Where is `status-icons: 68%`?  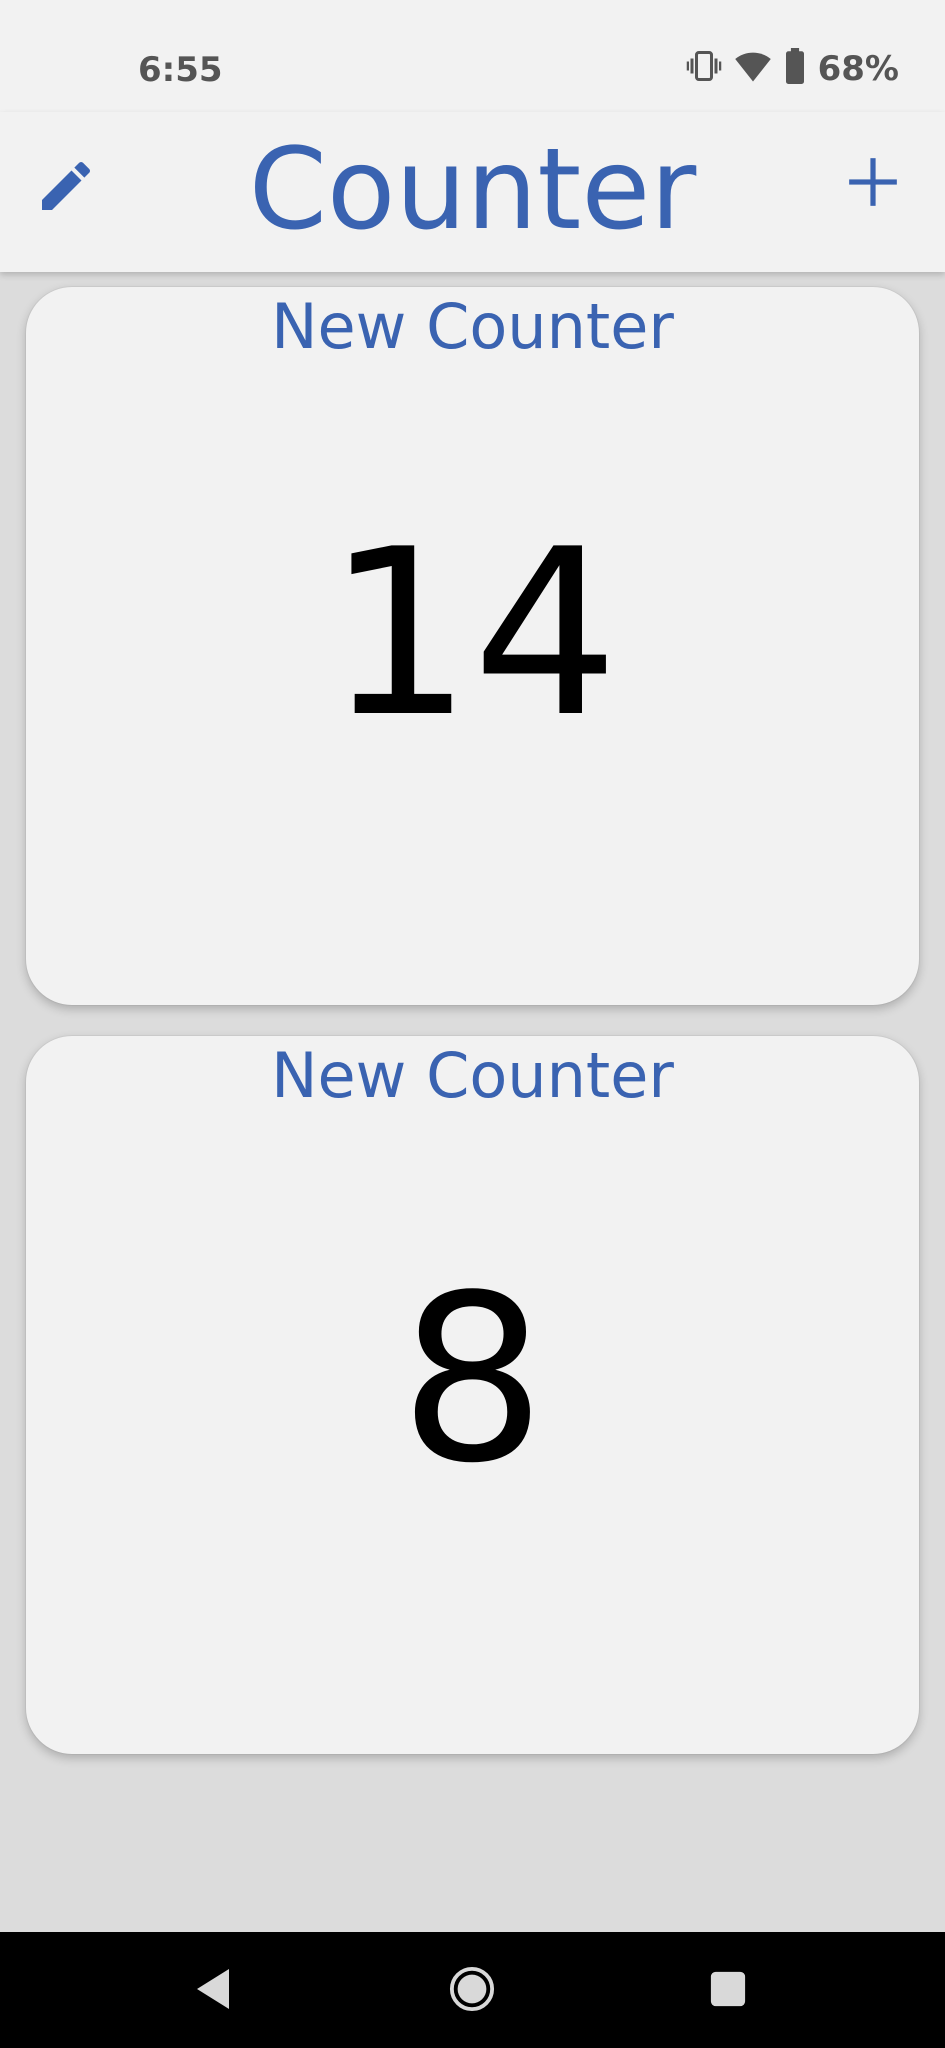 status-icons: 68% is located at coordinates (792, 68).